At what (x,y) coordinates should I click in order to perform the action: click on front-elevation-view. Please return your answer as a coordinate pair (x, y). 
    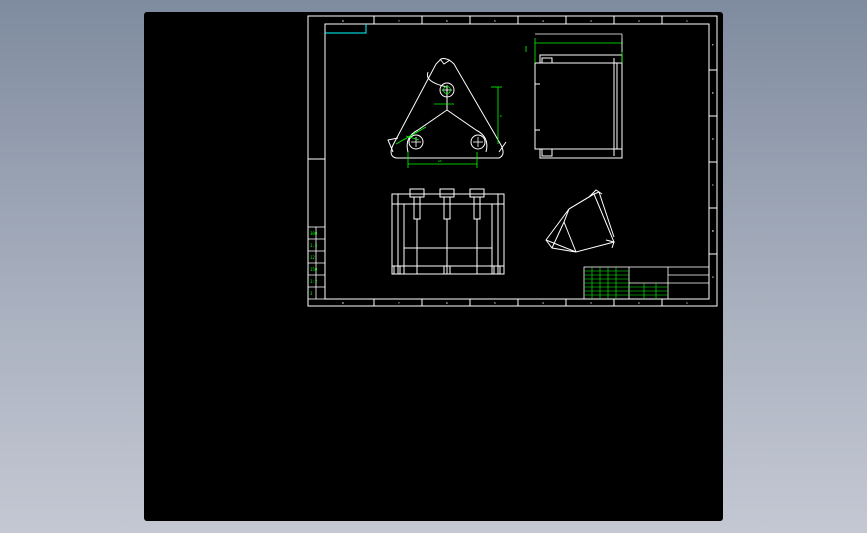
    Looking at the image, I should click on (448, 231).